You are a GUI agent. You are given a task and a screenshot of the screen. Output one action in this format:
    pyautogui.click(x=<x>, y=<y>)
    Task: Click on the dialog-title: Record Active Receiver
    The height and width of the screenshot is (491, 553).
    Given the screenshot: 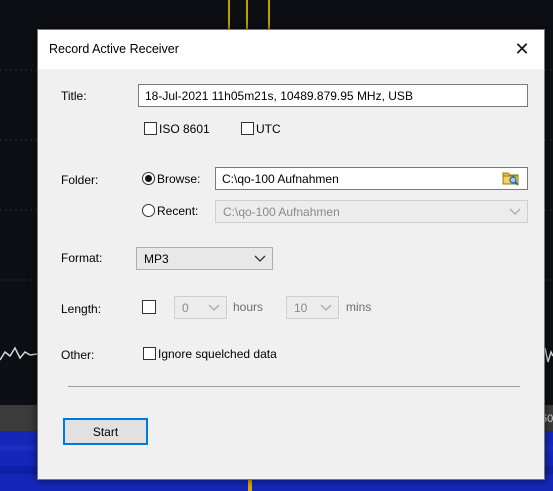 What is the action you would take?
    pyautogui.click(x=114, y=49)
    